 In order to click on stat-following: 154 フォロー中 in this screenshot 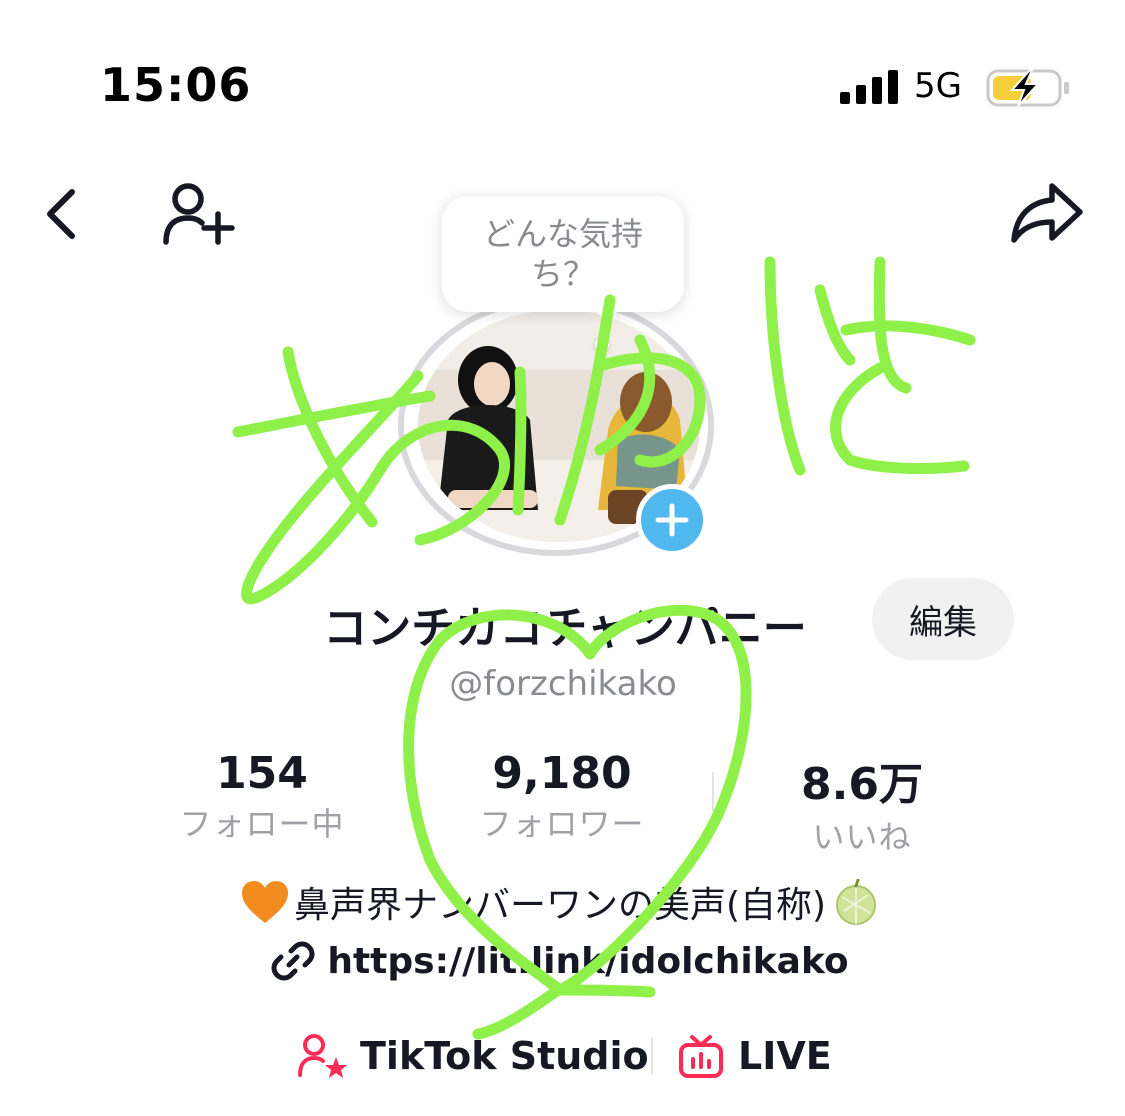, I will do `click(262, 796)`.